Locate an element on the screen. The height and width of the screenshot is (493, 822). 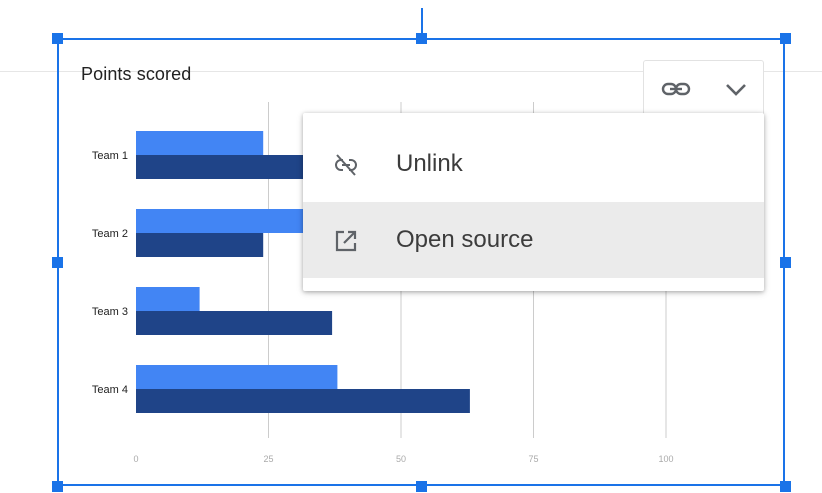
category-label: Team 4 is located at coordinates (110, 390).